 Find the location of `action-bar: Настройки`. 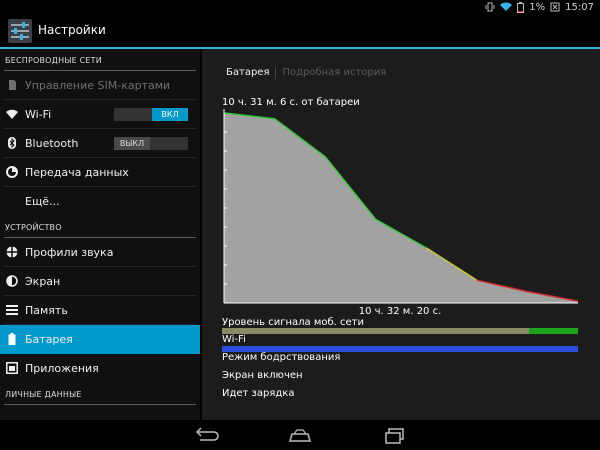

action-bar: Настройки is located at coordinates (300, 31).